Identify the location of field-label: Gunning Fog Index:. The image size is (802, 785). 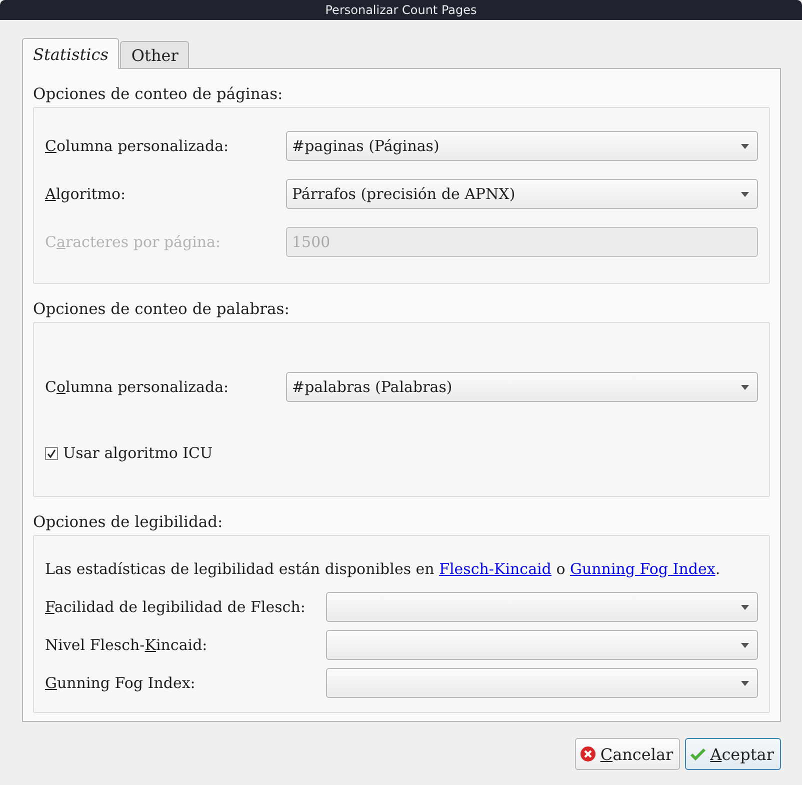
(120, 683).